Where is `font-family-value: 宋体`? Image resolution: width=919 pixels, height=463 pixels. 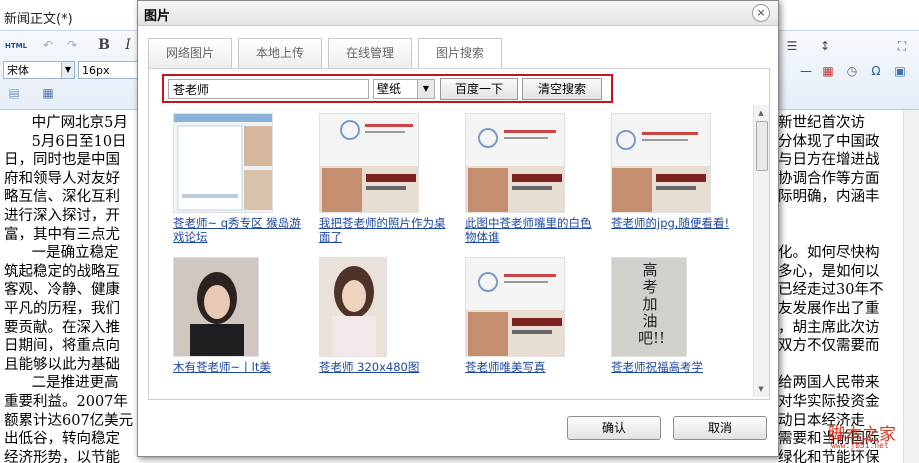 font-family-value: 宋体 is located at coordinates (18, 70).